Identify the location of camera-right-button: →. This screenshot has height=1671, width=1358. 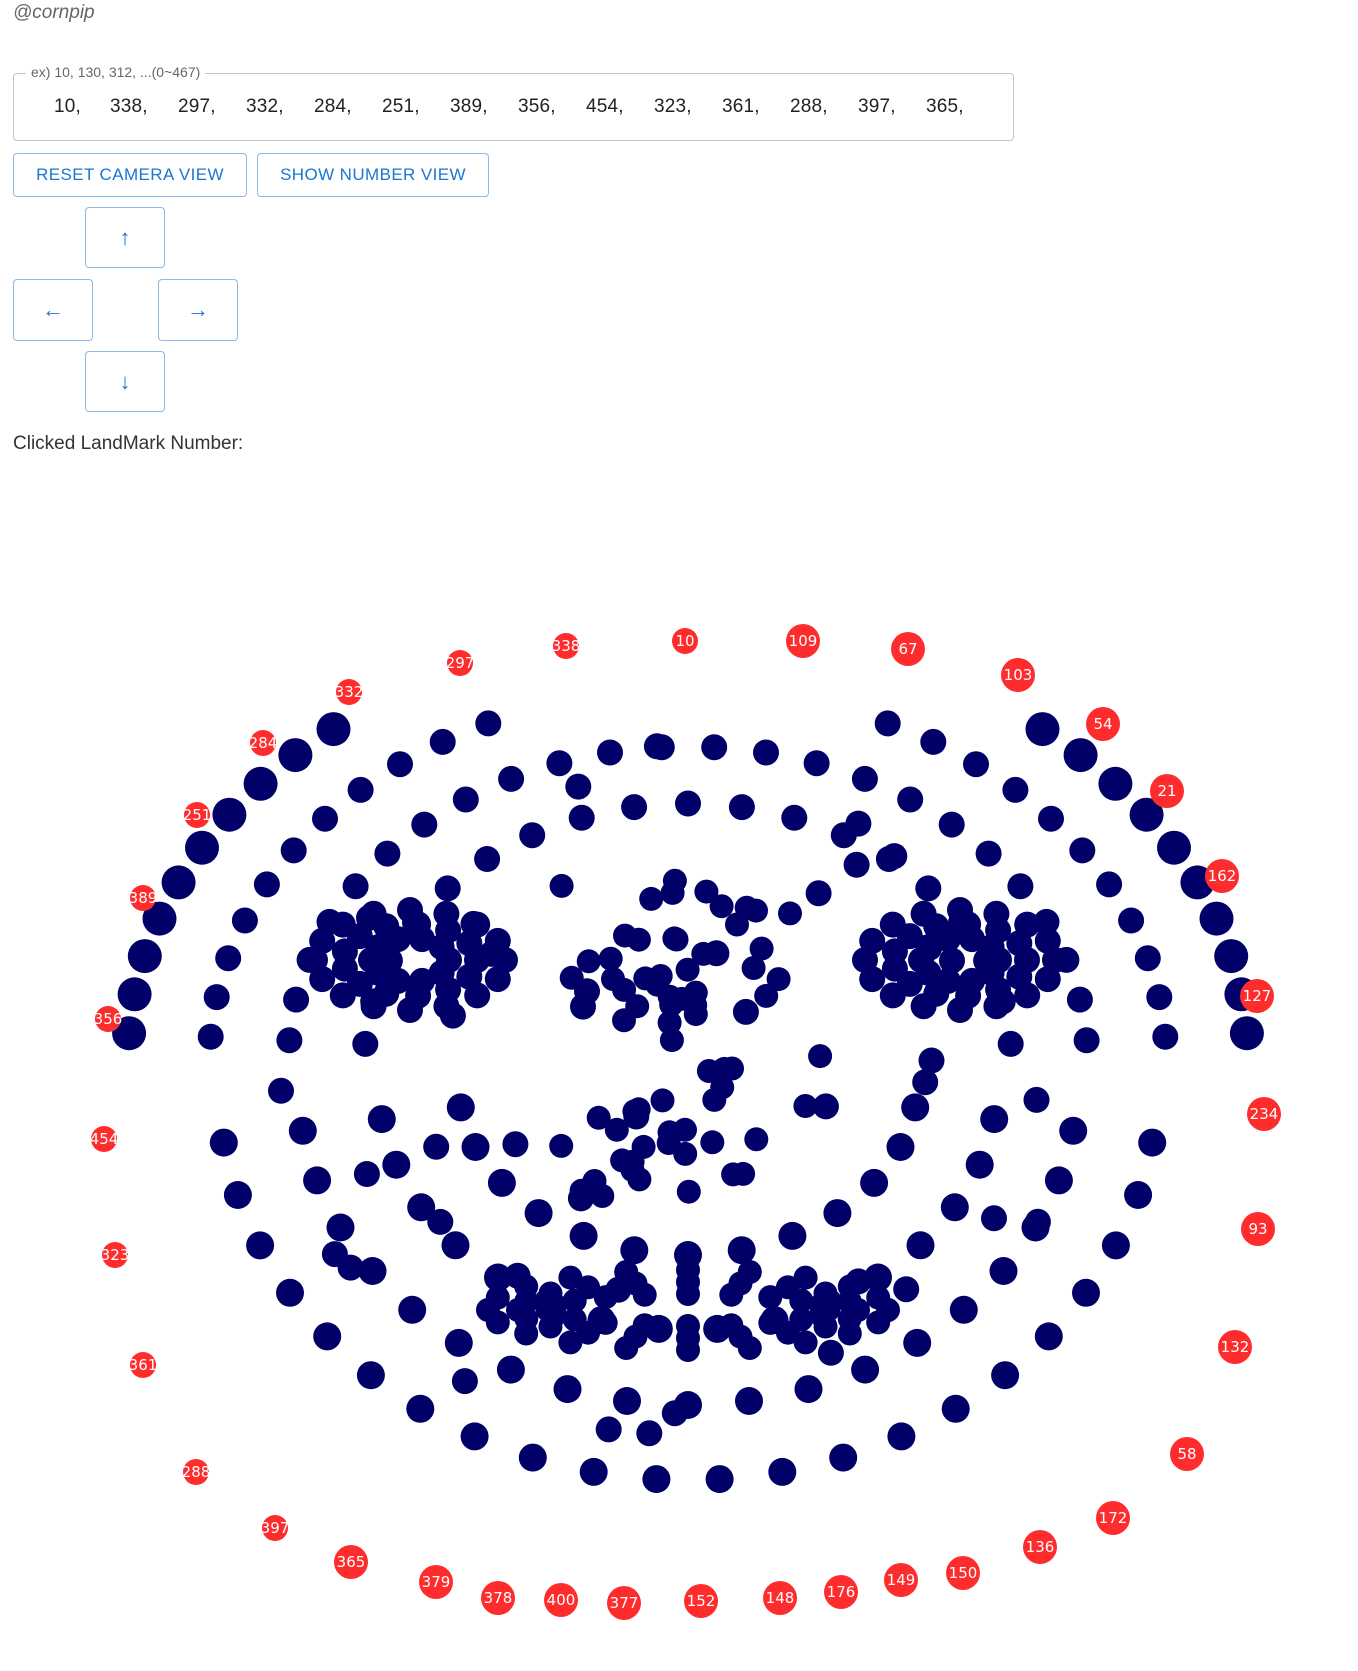
(198, 310).